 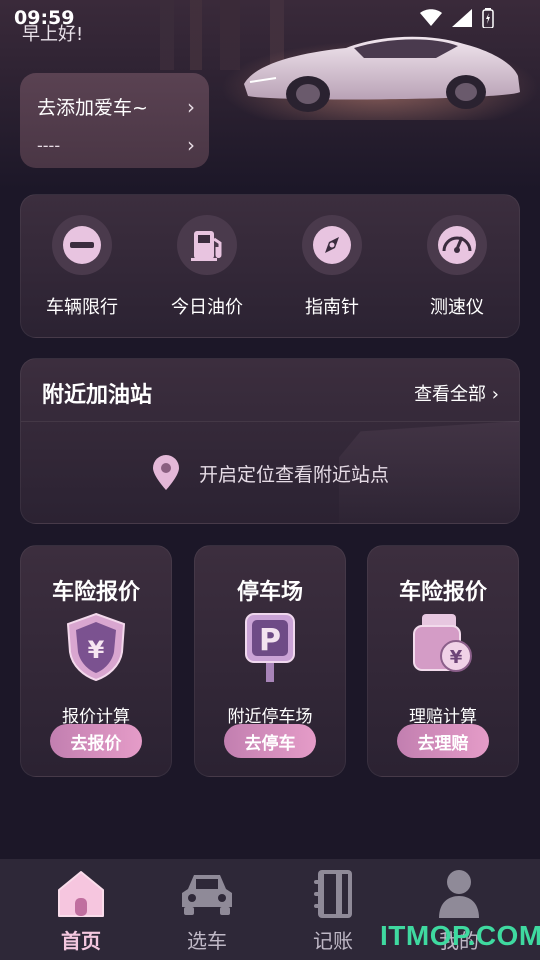 I want to click on tool-compass: 指南针, so click(x=332, y=267).